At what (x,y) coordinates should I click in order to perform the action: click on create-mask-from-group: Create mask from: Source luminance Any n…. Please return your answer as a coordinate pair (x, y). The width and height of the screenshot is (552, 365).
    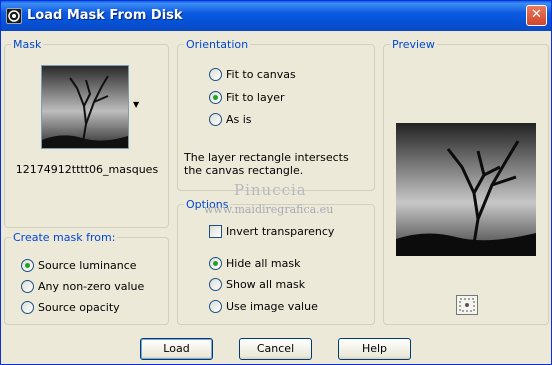
    Looking at the image, I should click on (86, 278).